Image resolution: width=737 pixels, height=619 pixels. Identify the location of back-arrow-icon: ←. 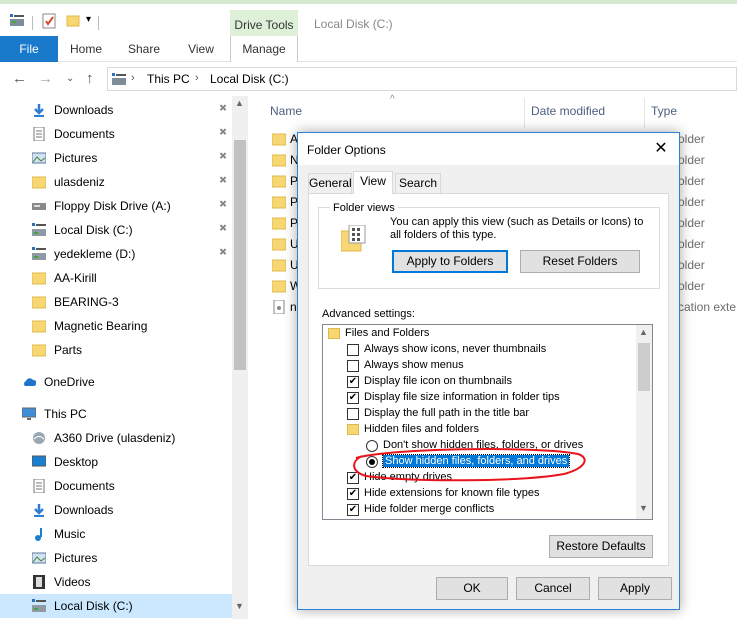
(19, 78).